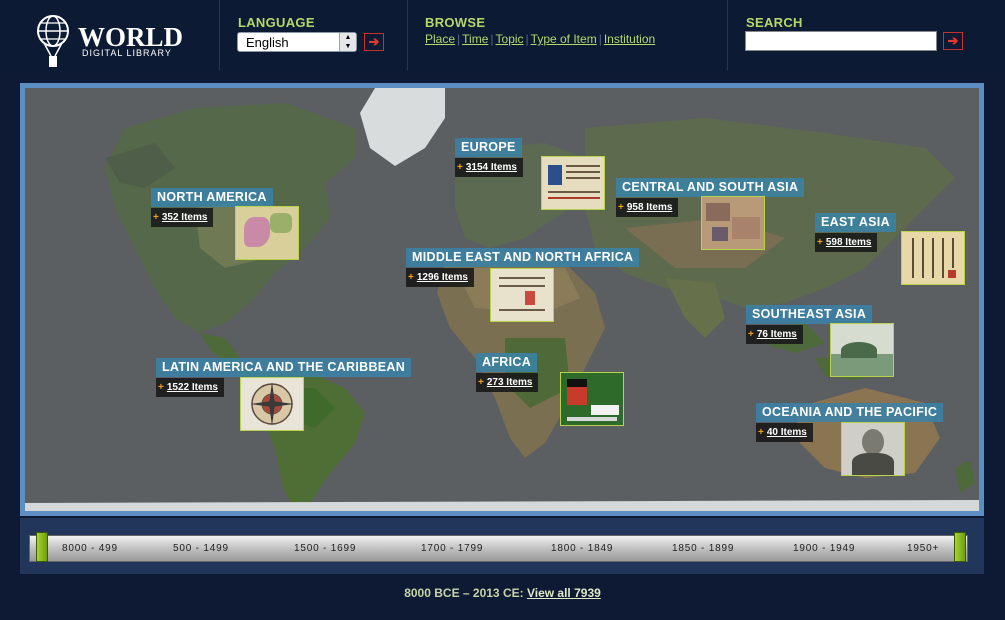  I want to click on timeline-period-1950-plus: 1950+, so click(923, 548).